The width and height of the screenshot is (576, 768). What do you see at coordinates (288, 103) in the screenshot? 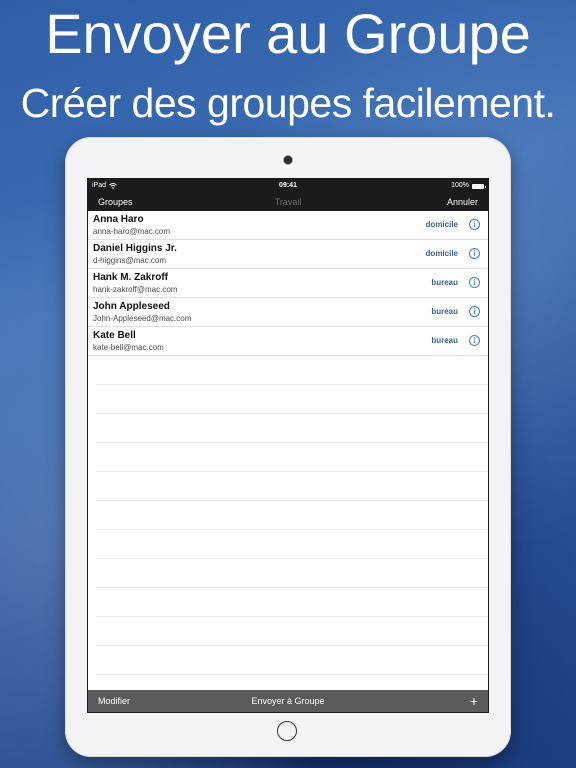
I see `subline: Créer des groupes facilement.` at bounding box center [288, 103].